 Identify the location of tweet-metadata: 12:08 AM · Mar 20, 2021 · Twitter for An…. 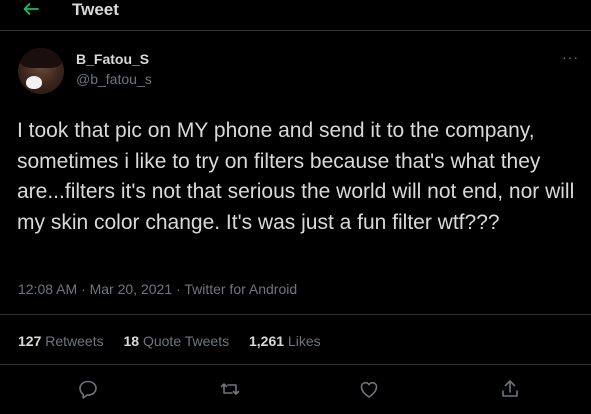
(157, 289).